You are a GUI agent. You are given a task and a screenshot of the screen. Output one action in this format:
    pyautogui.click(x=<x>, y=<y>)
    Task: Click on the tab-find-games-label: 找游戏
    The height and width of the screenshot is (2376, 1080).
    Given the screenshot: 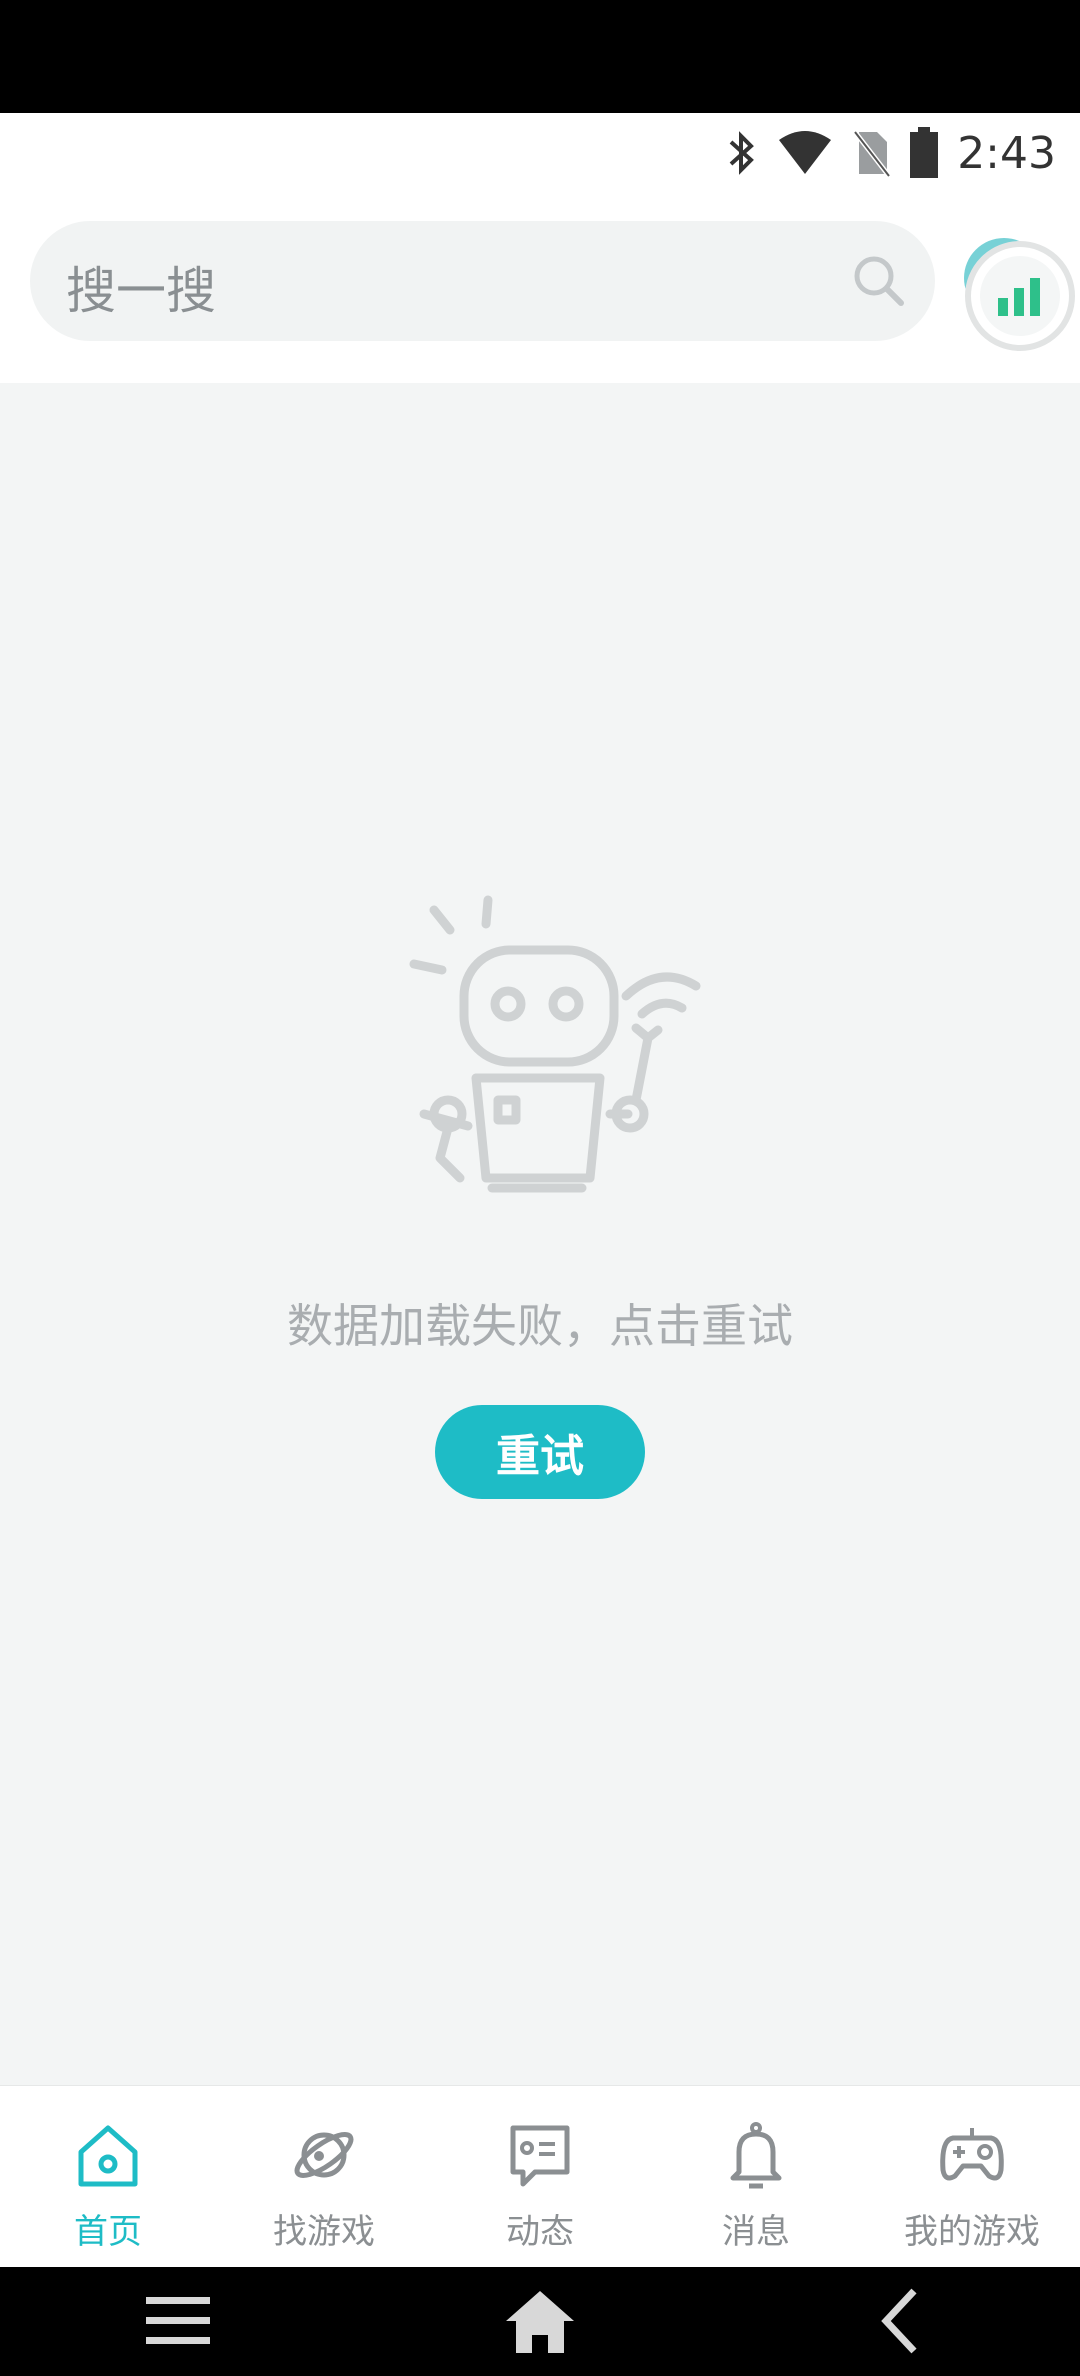 What is the action you would take?
    pyautogui.click(x=324, y=2232)
    